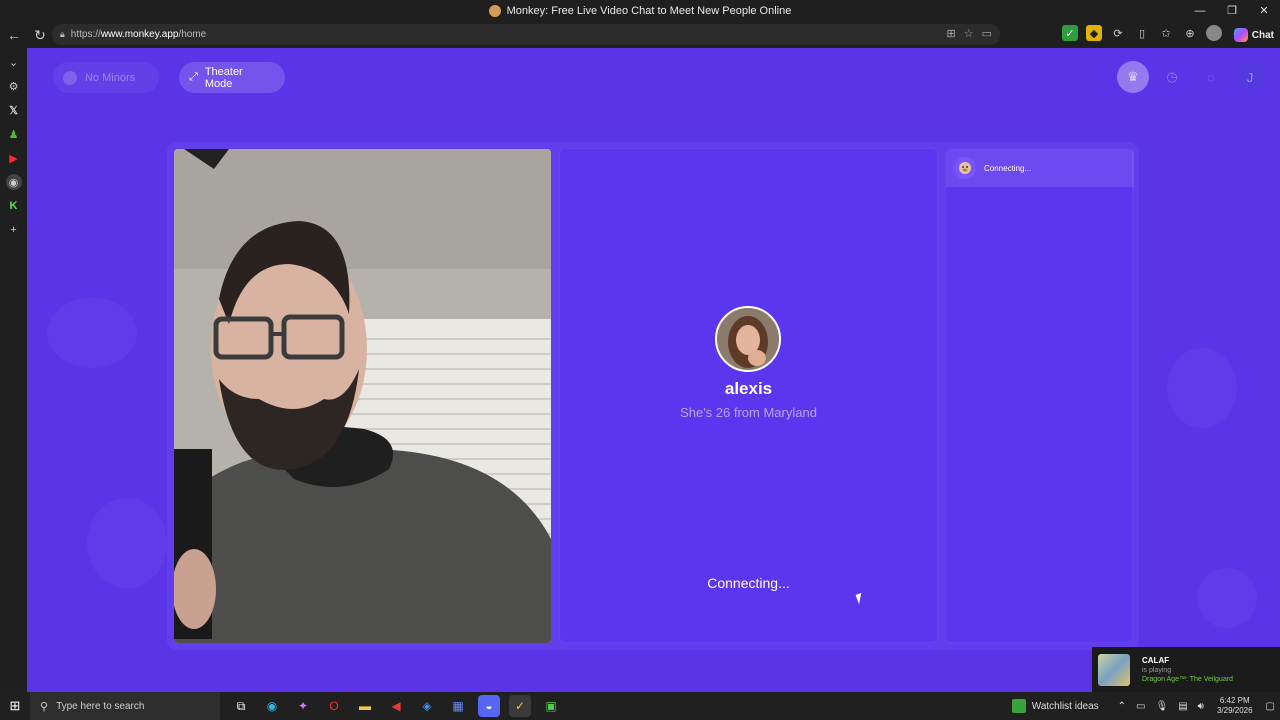  I want to click on favorite-star-icon: ☆, so click(969, 33).